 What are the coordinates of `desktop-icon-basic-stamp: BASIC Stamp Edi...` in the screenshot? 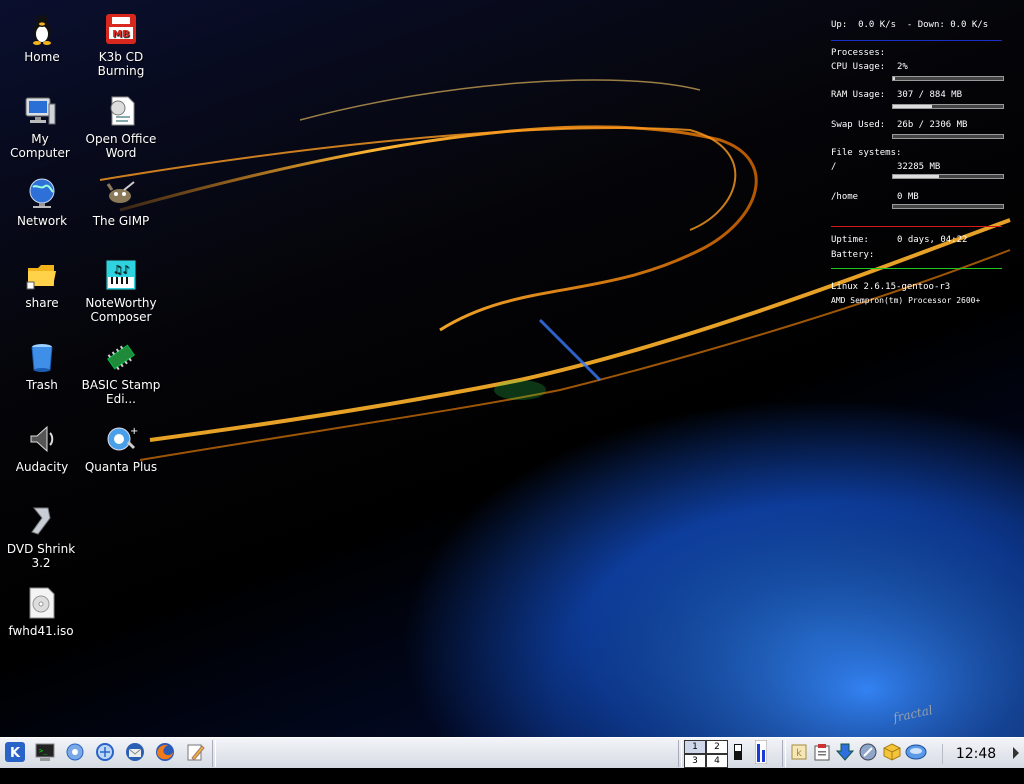 It's located at (121, 373).